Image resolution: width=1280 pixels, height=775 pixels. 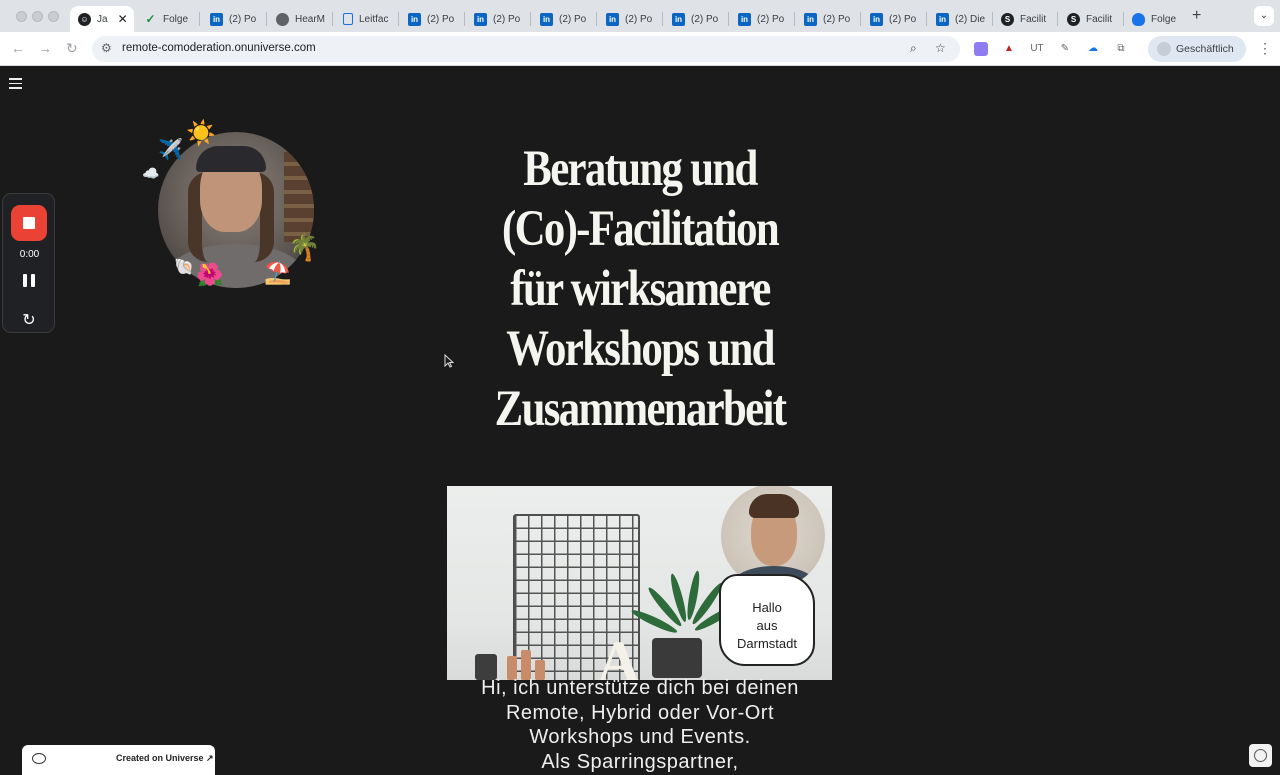 I want to click on flower-icon: 🌺, so click(x=210, y=274).